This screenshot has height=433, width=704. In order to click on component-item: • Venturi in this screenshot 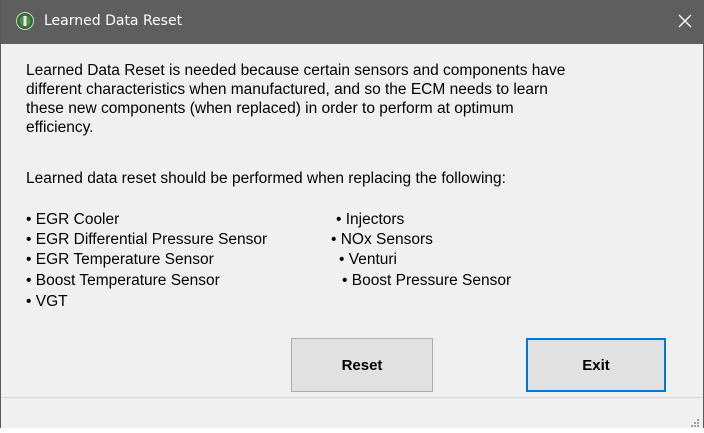, I will do `click(368, 259)`.